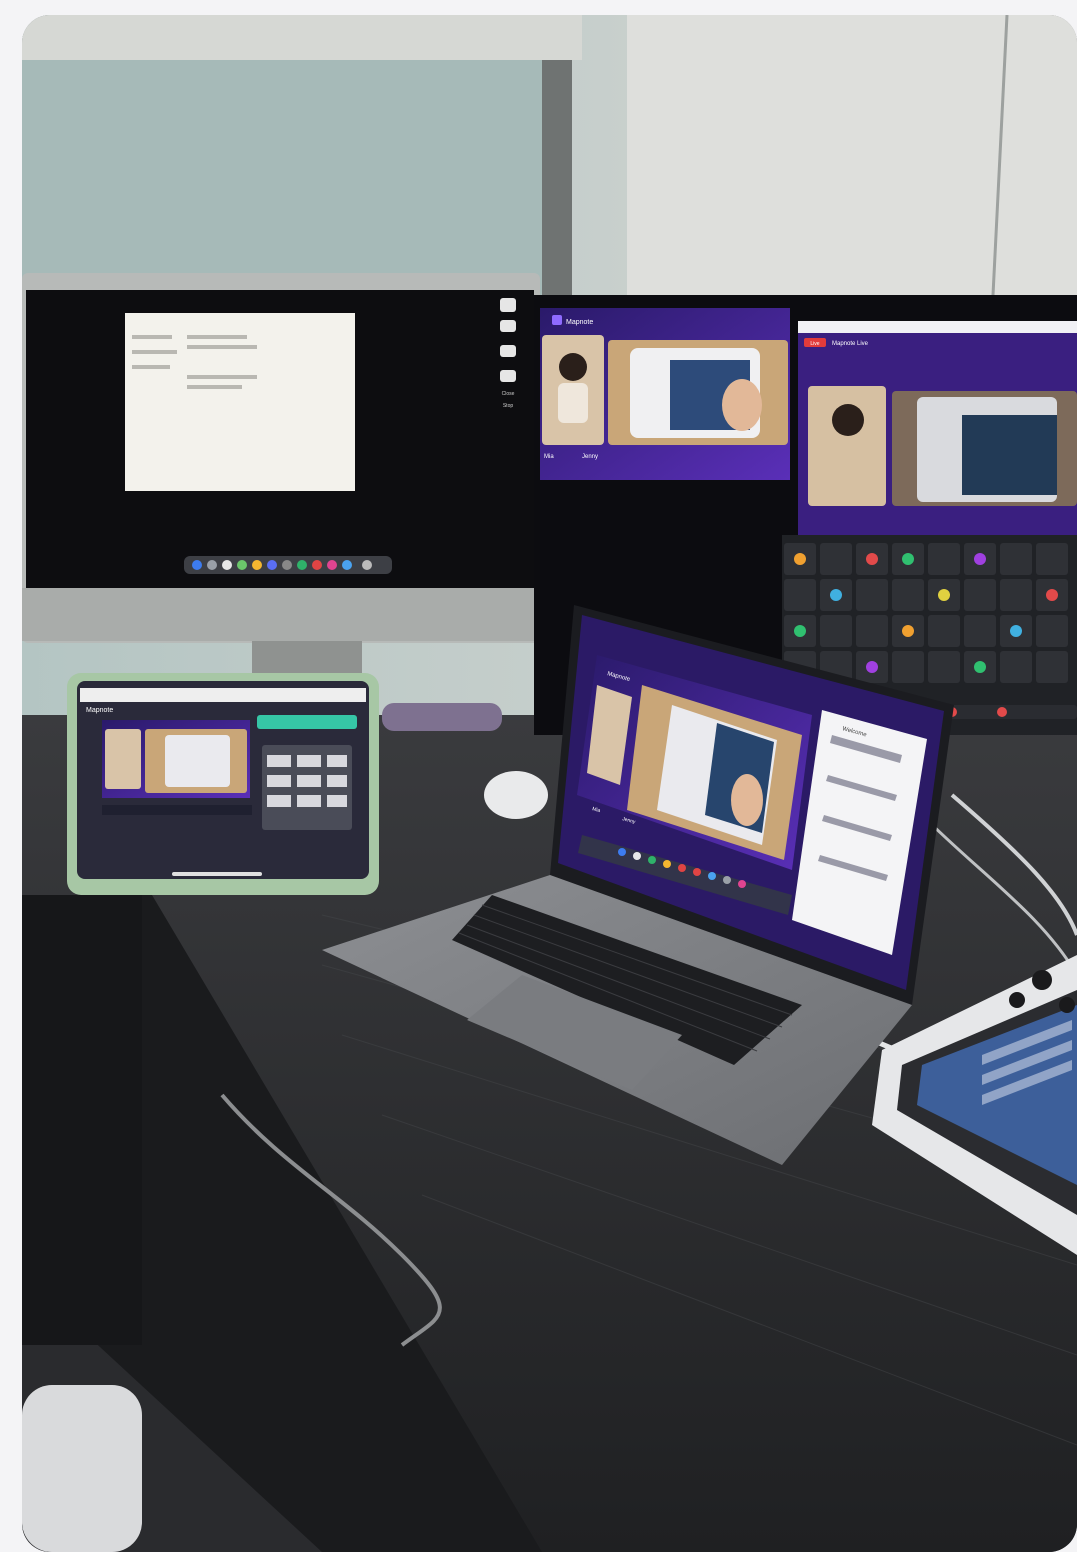 The image size is (1077, 1552). Describe the element at coordinates (442, 717) in the screenshot. I see `glasses-case` at that location.